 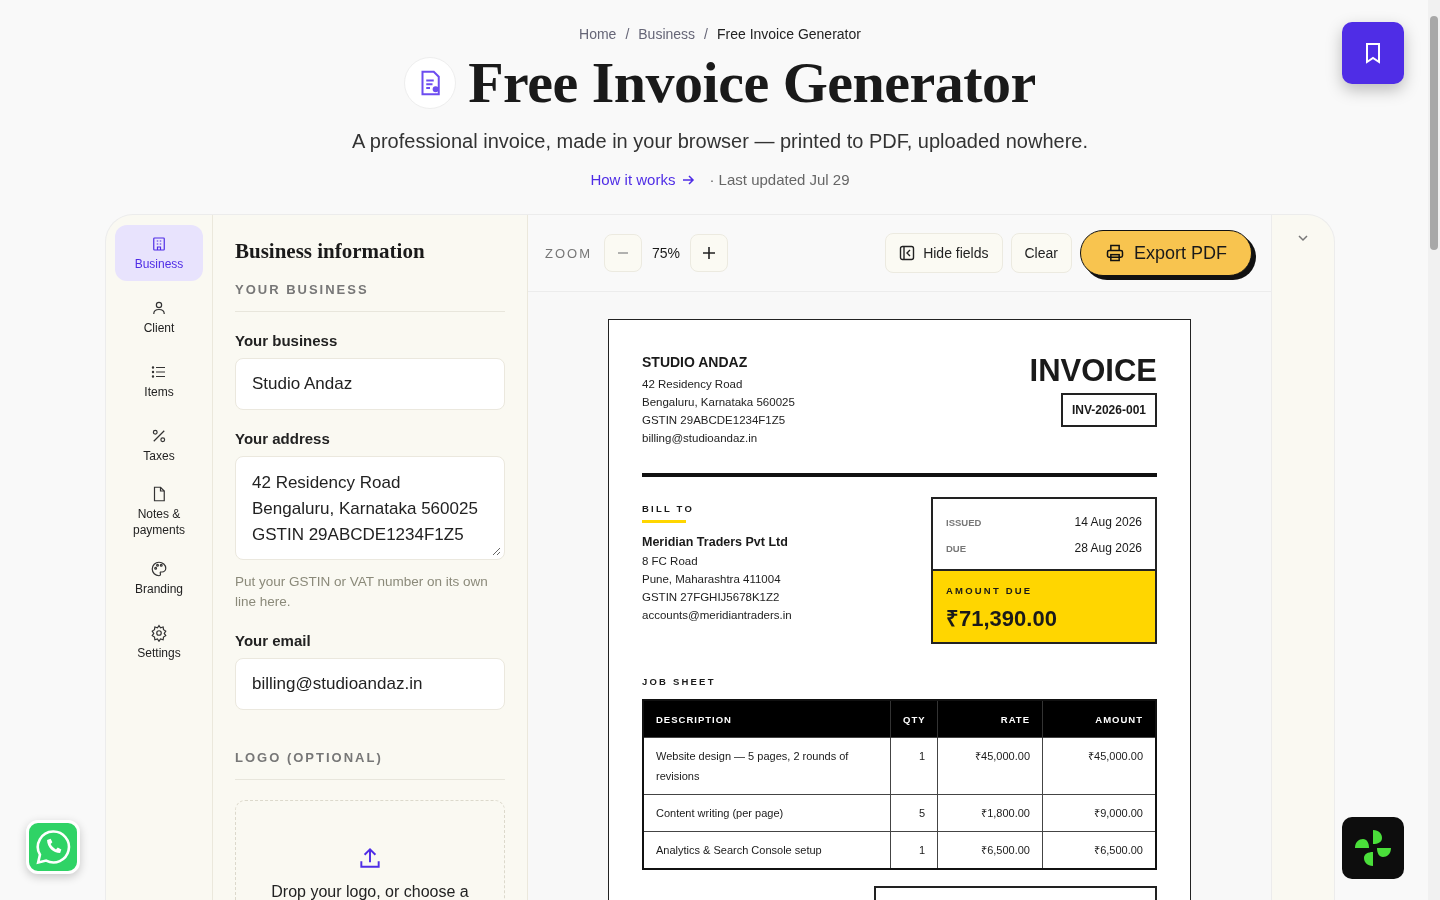 I want to click on sender-detail: 42 Residency Road, so click(x=693, y=384).